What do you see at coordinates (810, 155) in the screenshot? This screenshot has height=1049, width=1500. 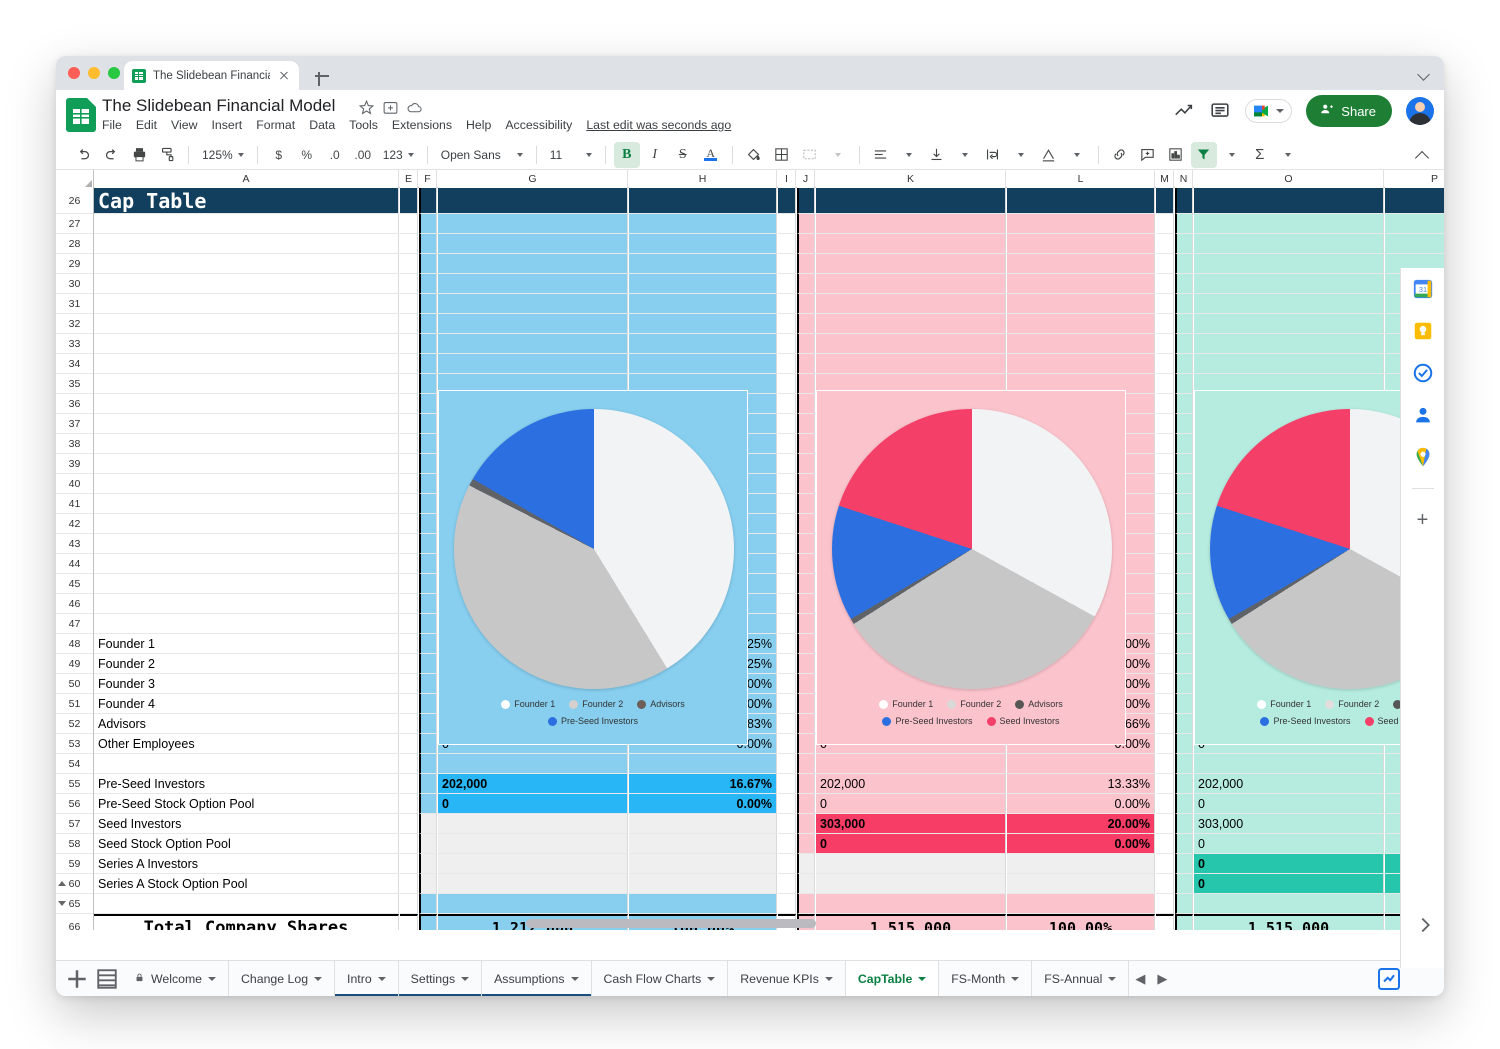 I see `merge-cells-button` at bounding box center [810, 155].